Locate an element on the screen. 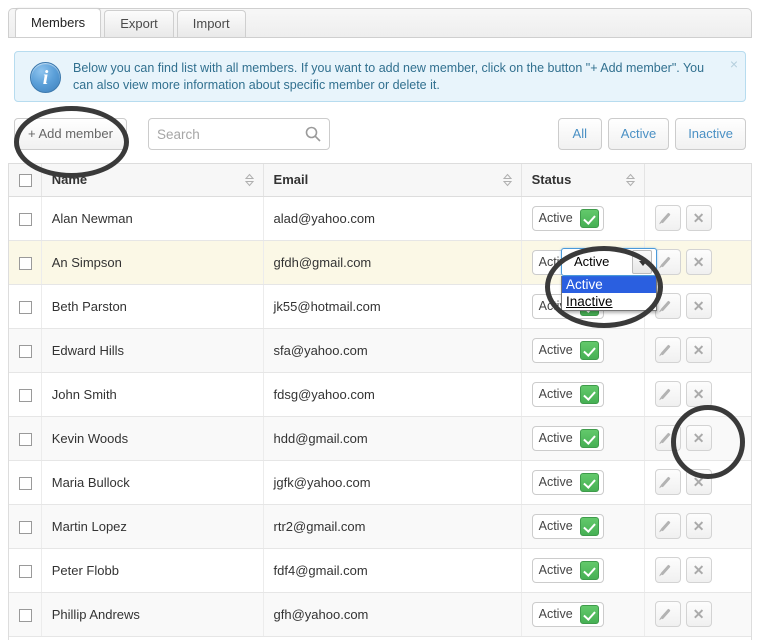 This screenshot has width=760, height=640. select-all-checkbox is located at coordinates (25, 181).